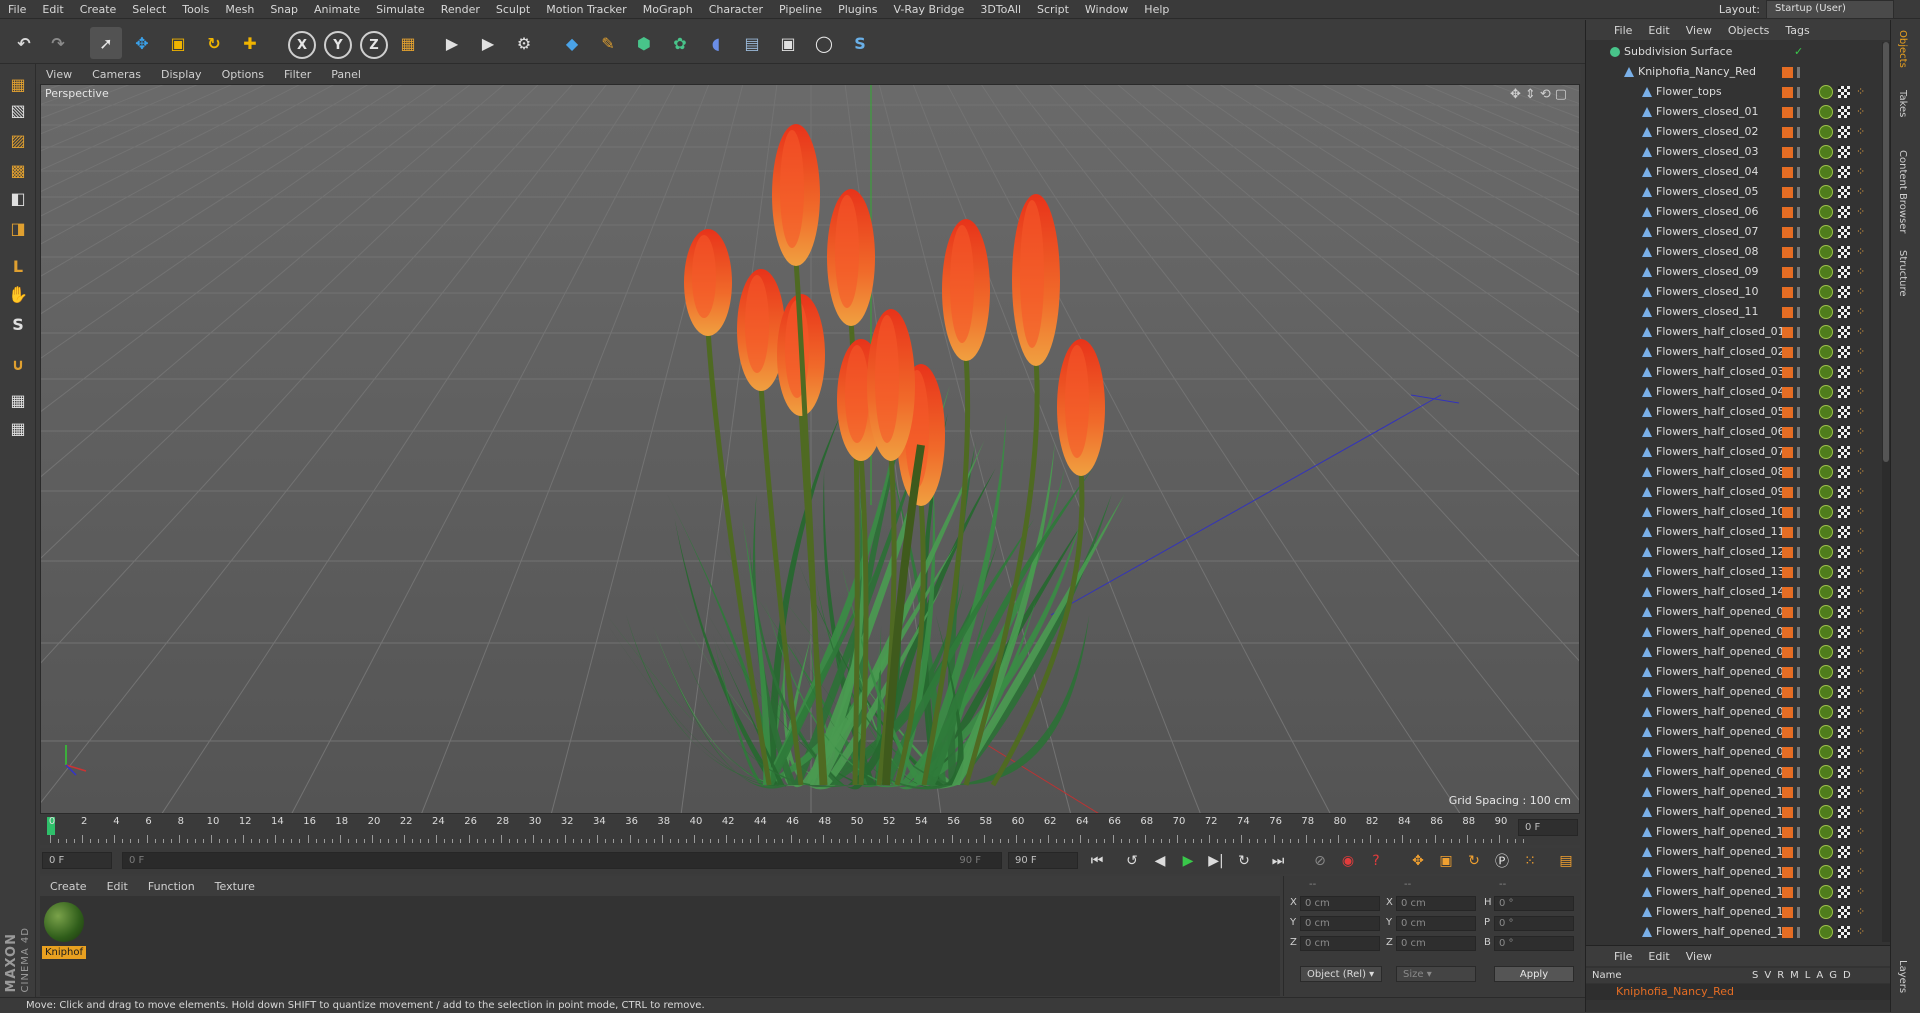 This screenshot has height=1013, width=1920. What do you see at coordinates (1534, 974) in the screenshot?
I see `apply-button: Apply` at bounding box center [1534, 974].